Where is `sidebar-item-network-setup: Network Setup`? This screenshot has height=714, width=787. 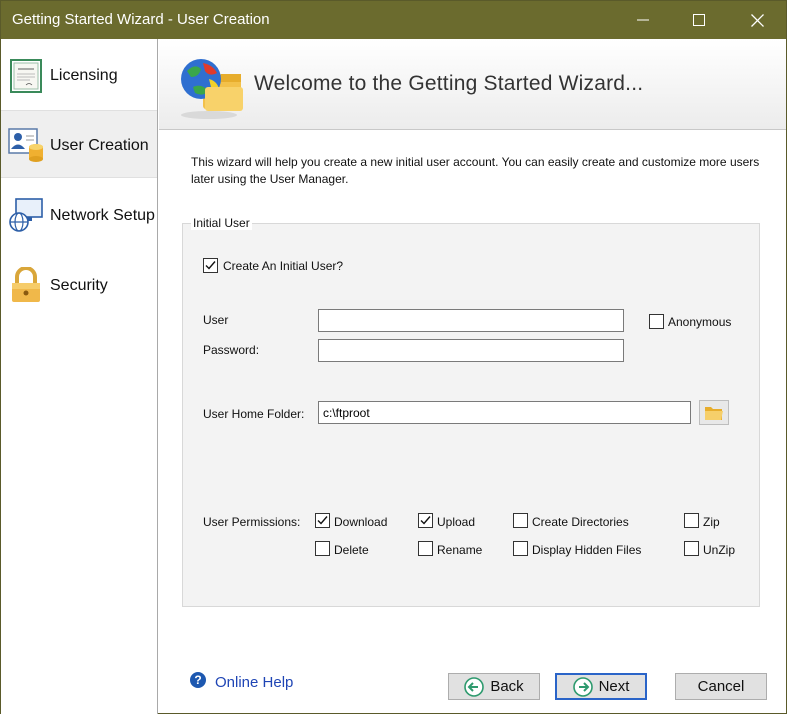 sidebar-item-network-setup: Network Setup is located at coordinates (79, 215).